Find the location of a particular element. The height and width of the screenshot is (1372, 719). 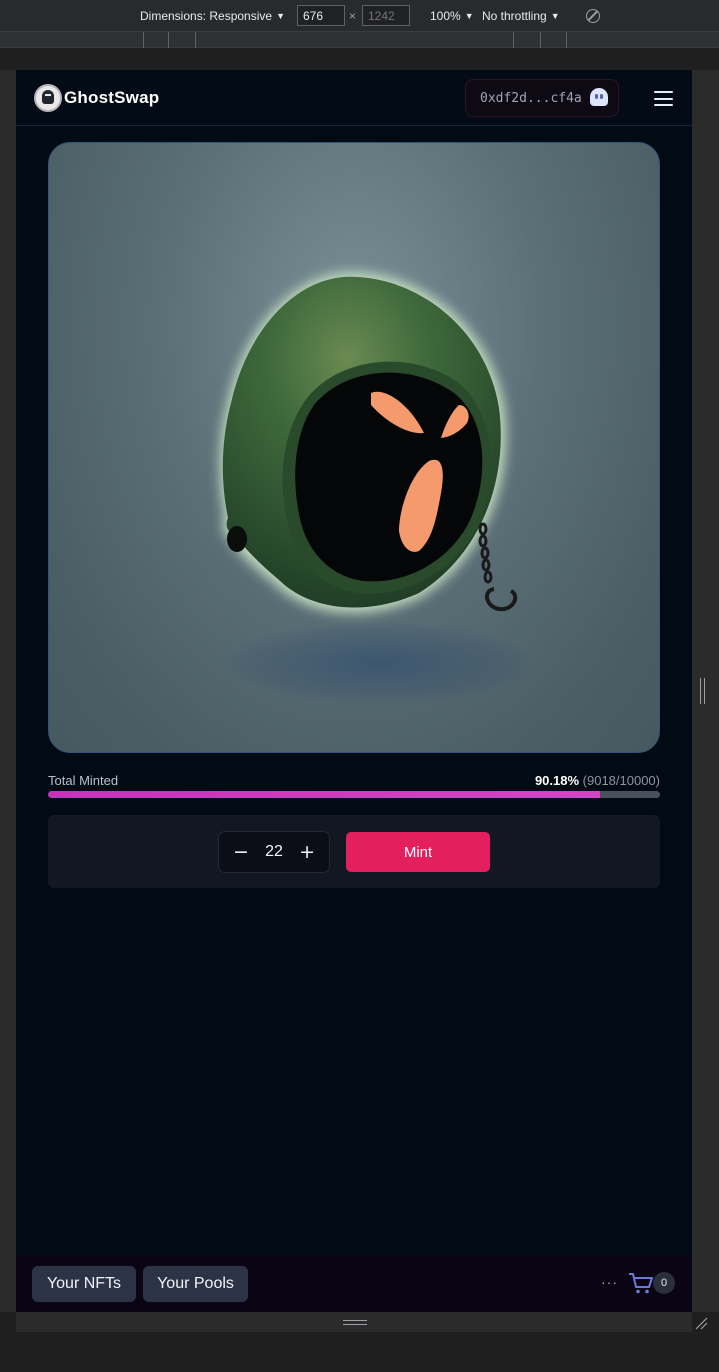

throttling-dropdown: No throttling ▼ is located at coordinates (521, 16).